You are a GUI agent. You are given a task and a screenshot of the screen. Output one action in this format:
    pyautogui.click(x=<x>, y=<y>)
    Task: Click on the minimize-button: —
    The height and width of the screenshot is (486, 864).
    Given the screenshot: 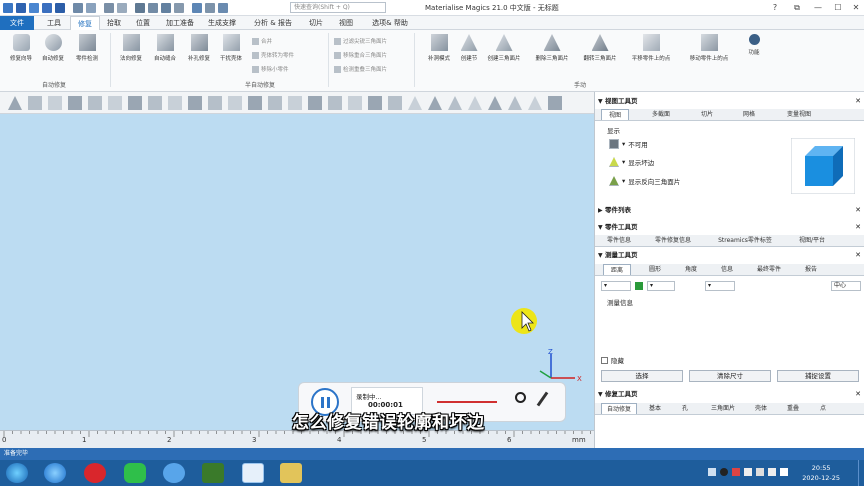 What is the action you would take?
    pyautogui.click(x=818, y=7)
    